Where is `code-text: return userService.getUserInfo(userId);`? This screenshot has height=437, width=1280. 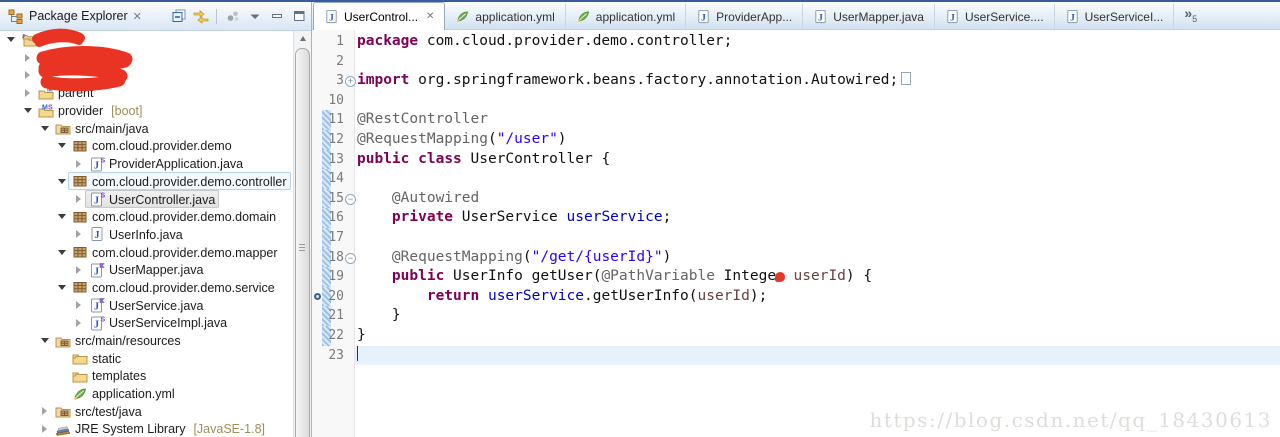
code-text: return userService.getUserInfo(userId); is located at coordinates (817, 297).